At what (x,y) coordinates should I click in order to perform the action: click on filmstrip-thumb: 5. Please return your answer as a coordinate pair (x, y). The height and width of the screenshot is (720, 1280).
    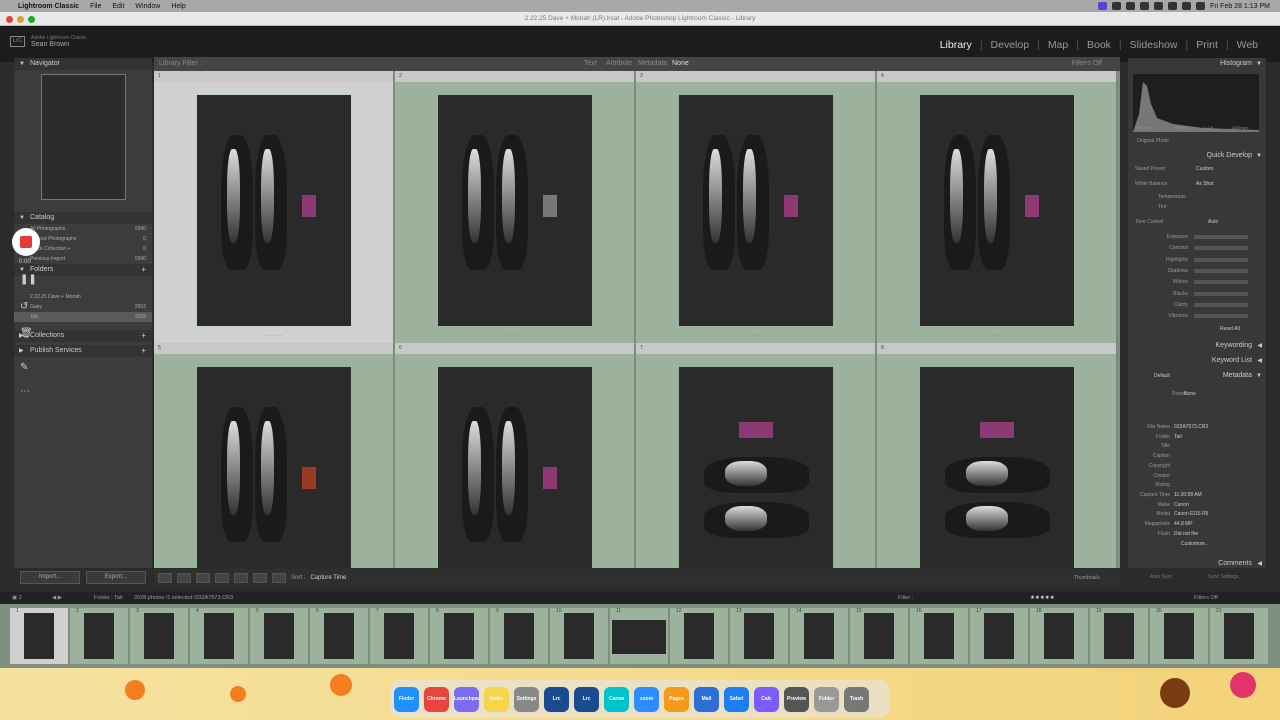
    Looking at the image, I should click on (279, 636).